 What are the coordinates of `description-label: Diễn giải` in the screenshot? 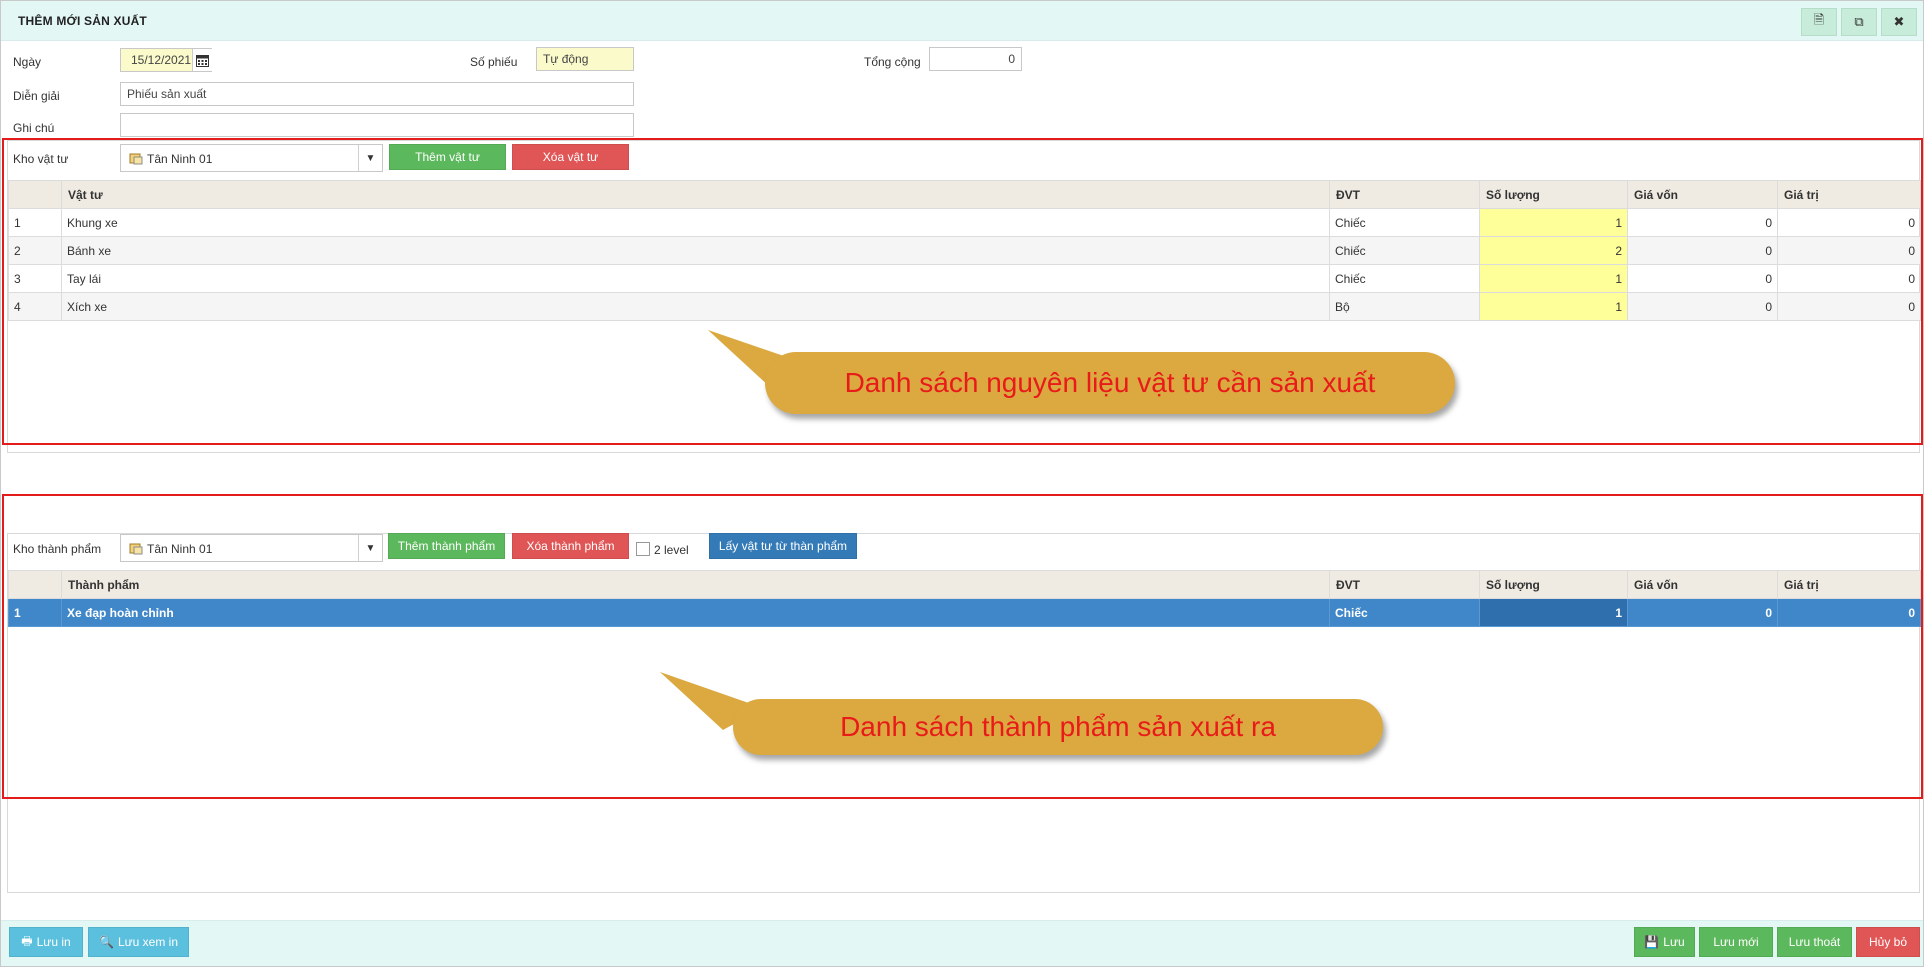 It's located at (36, 96).